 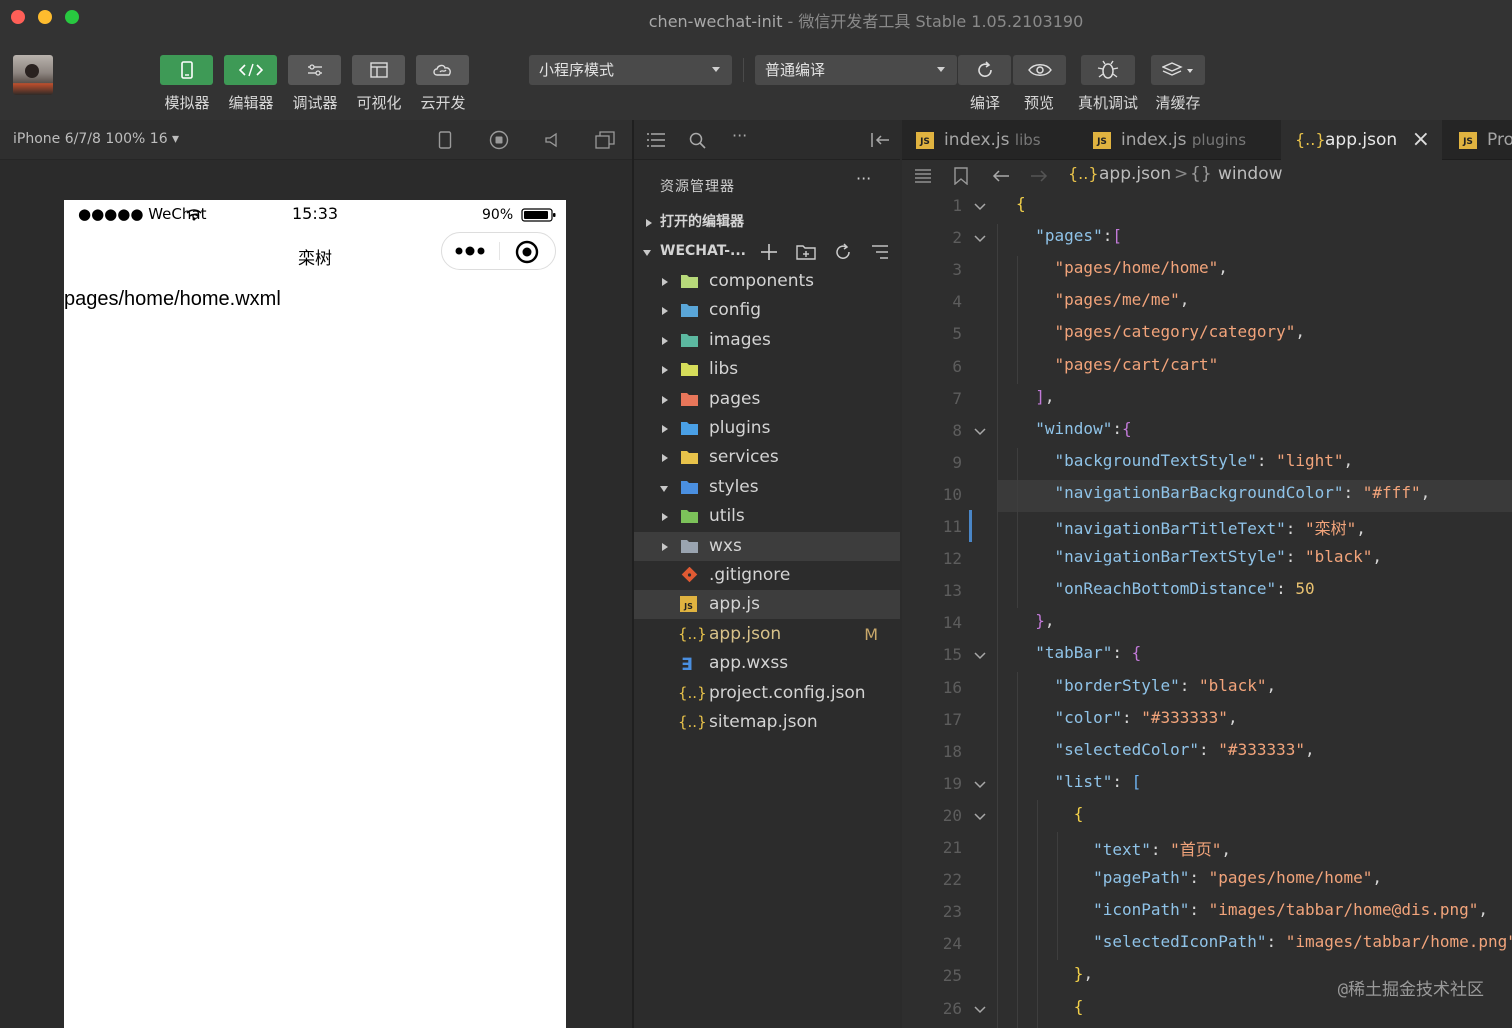 What do you see at coordinates (767, 281) in the screenshot?
I see `tree-item-components: components` at bounding box center [767, 281].